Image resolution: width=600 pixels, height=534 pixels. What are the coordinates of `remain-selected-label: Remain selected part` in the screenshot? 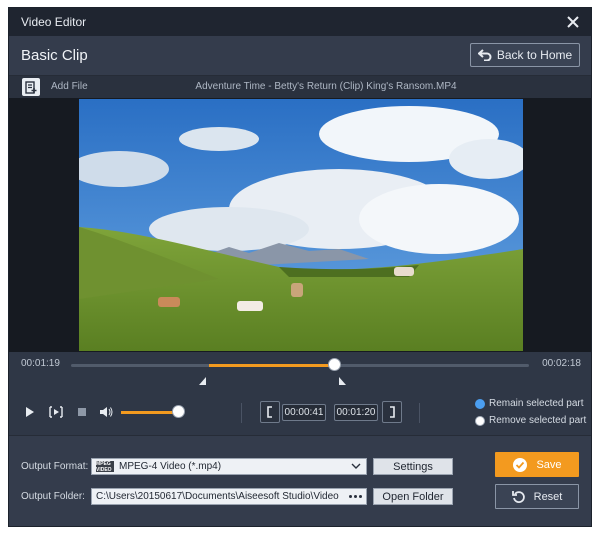 It's located at (536, 403).